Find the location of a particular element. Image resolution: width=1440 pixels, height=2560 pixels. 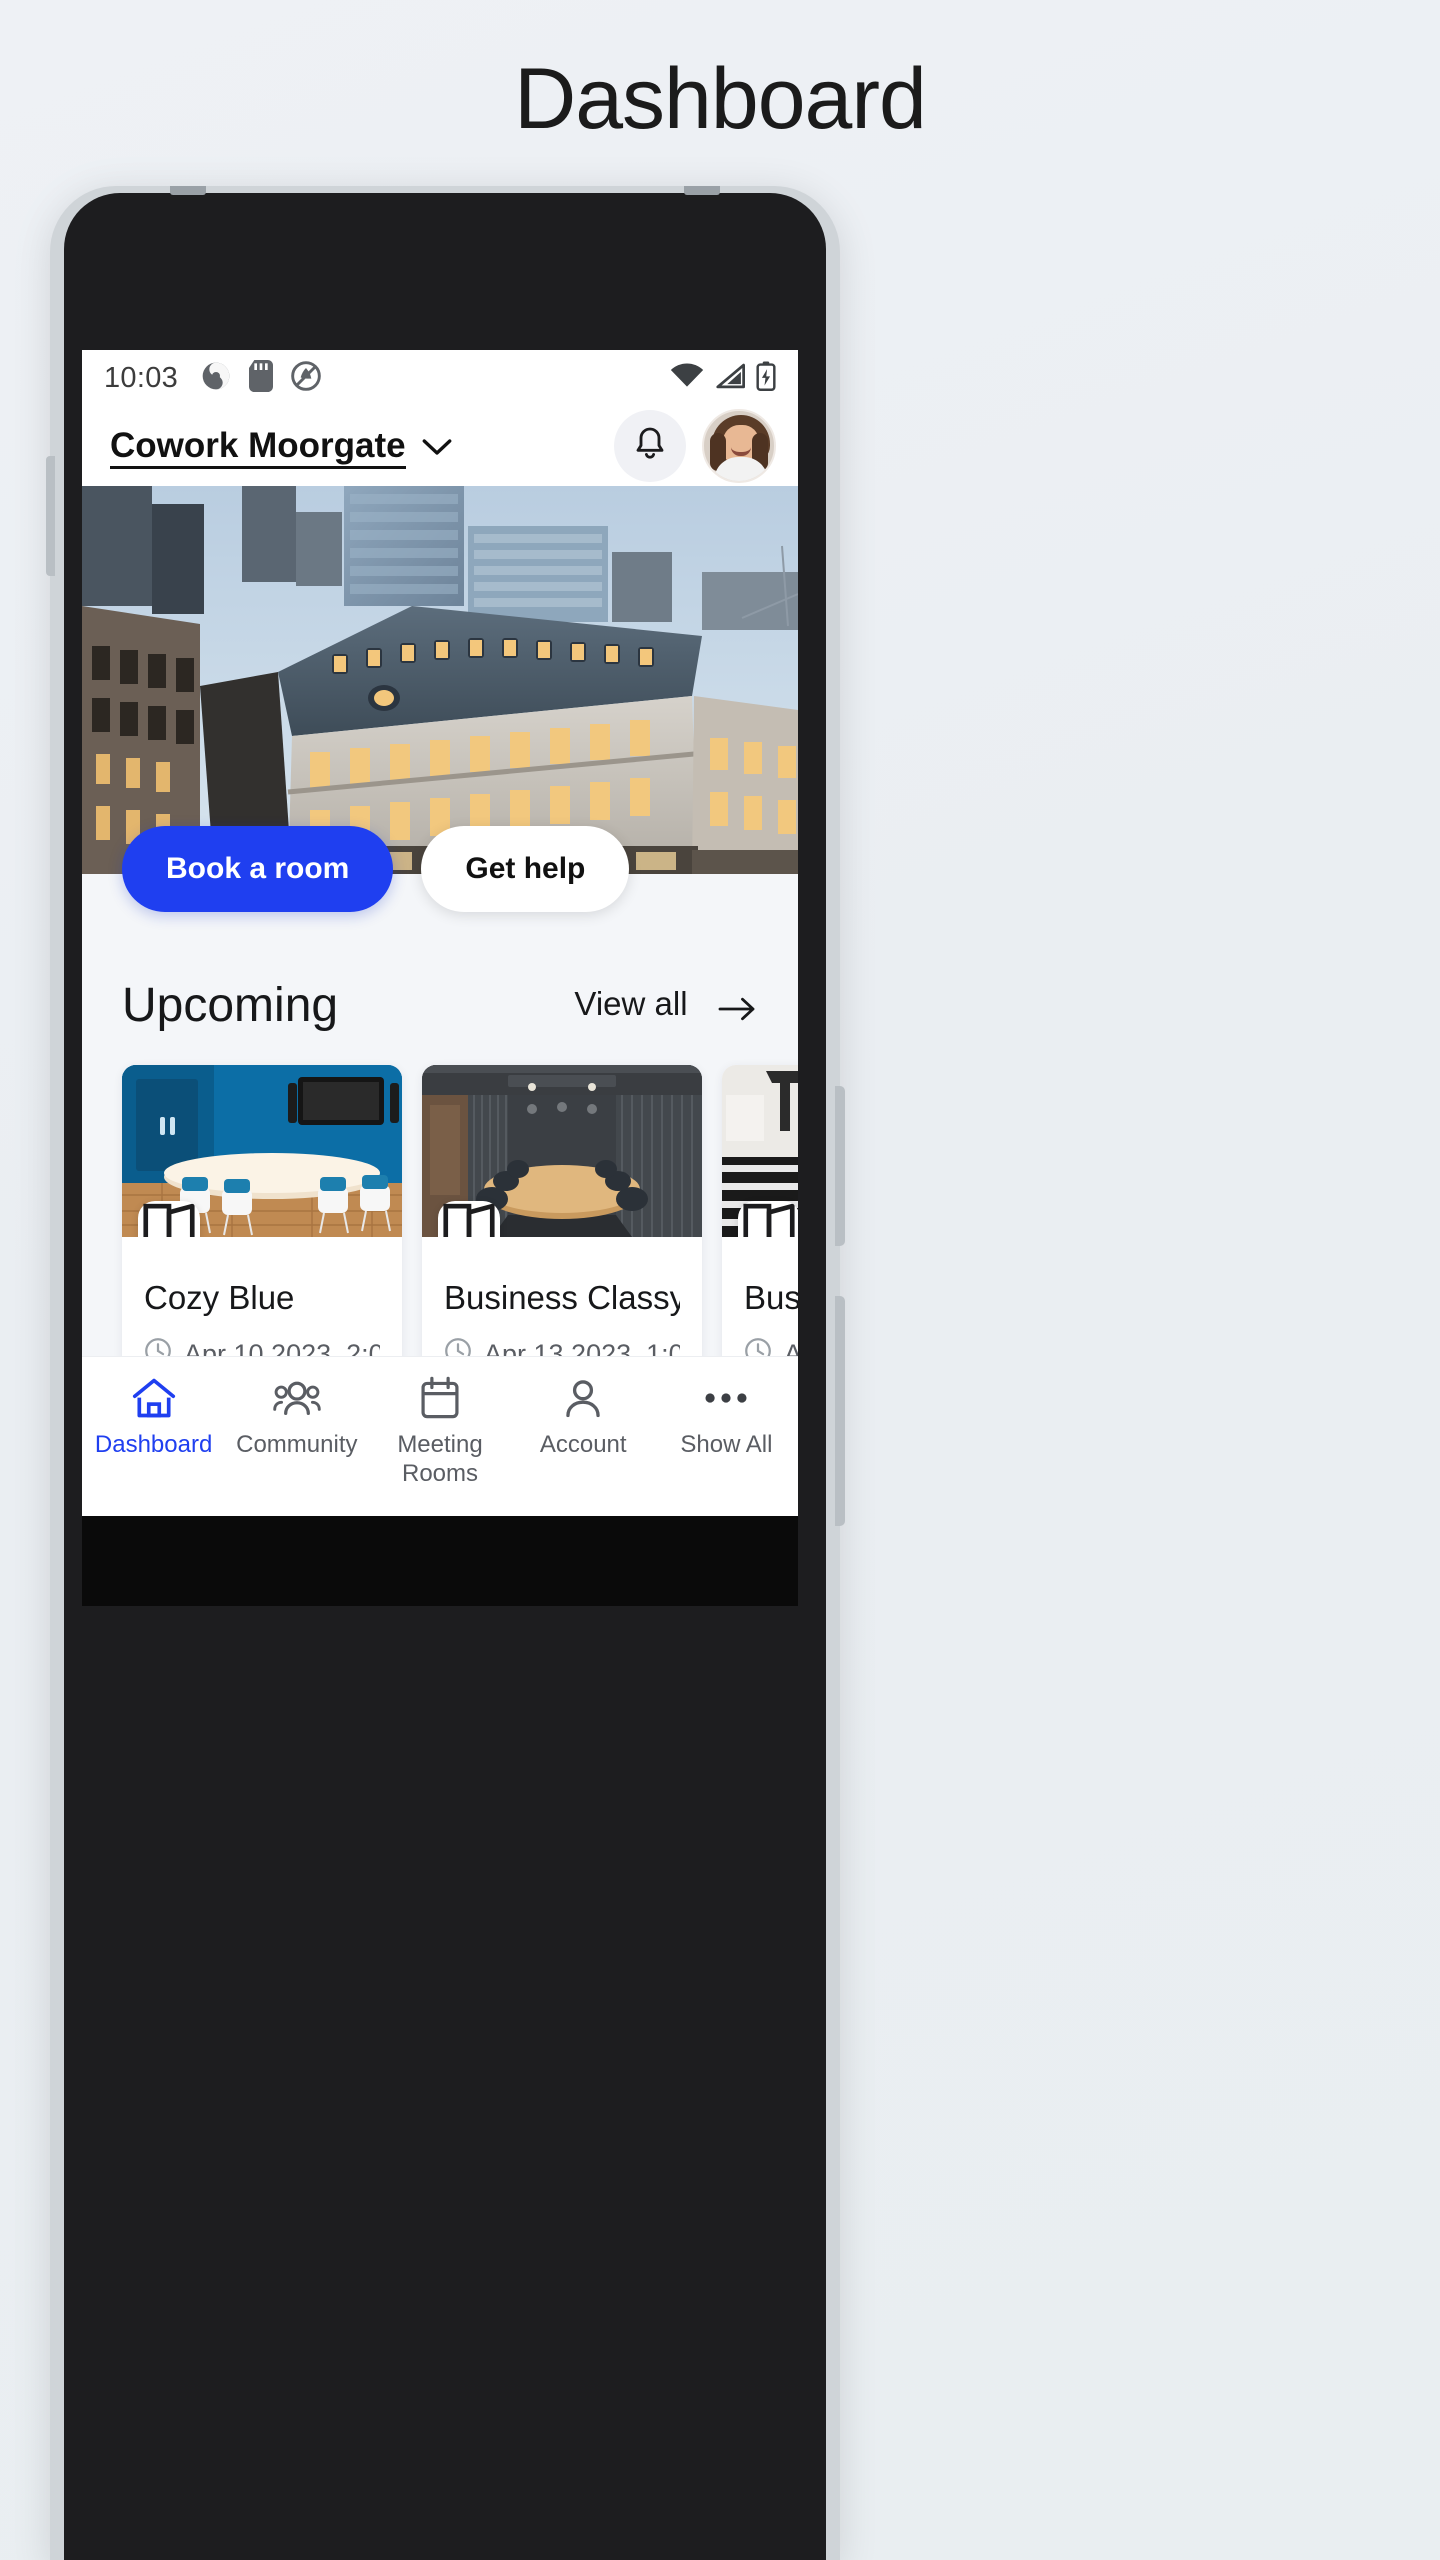

phone-side-button-left is located at coordinates (50, 516).